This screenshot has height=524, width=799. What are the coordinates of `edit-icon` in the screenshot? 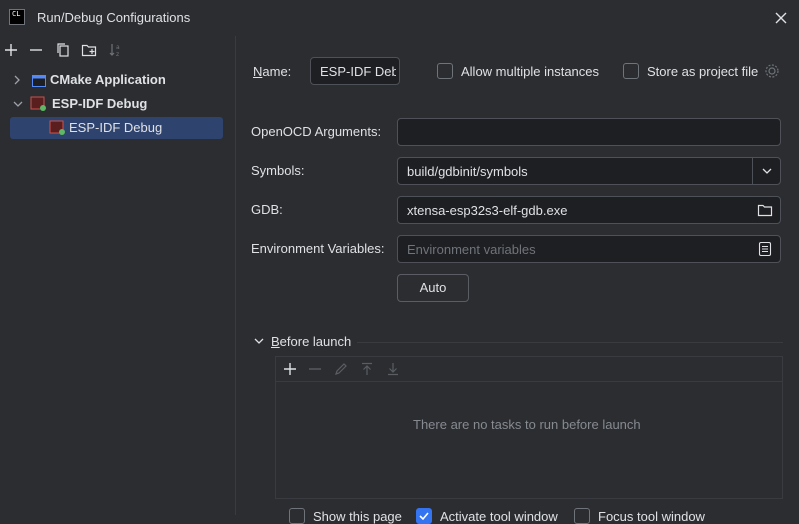 It's located at (341, 370).